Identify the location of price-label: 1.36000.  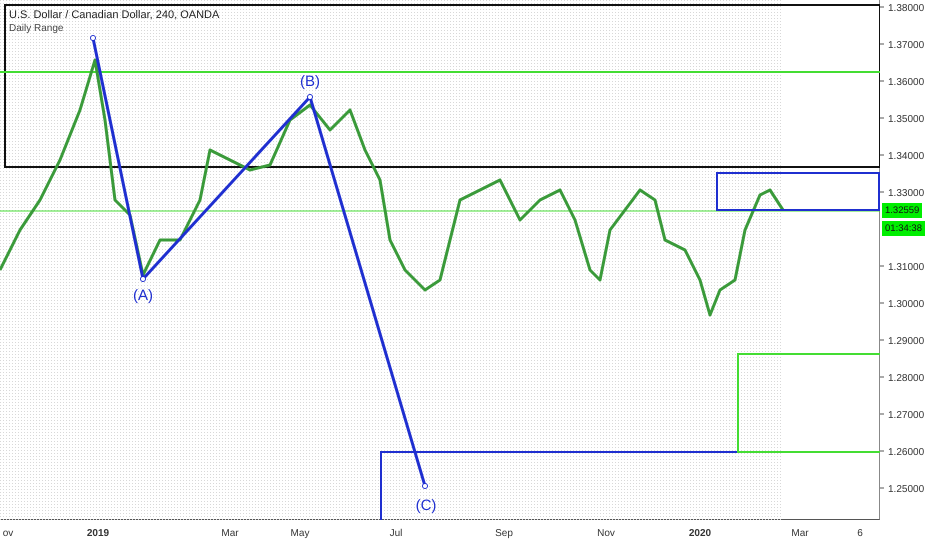
(906, 82).